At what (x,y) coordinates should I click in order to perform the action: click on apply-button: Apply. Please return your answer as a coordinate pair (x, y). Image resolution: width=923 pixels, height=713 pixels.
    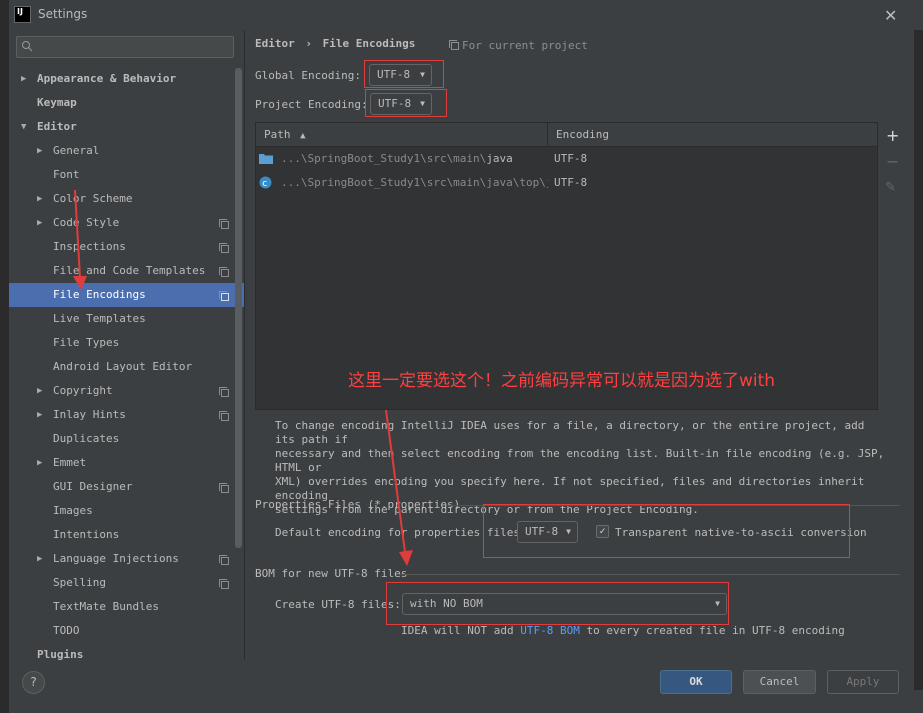
    Looking at the image, I should click on (863, 682).